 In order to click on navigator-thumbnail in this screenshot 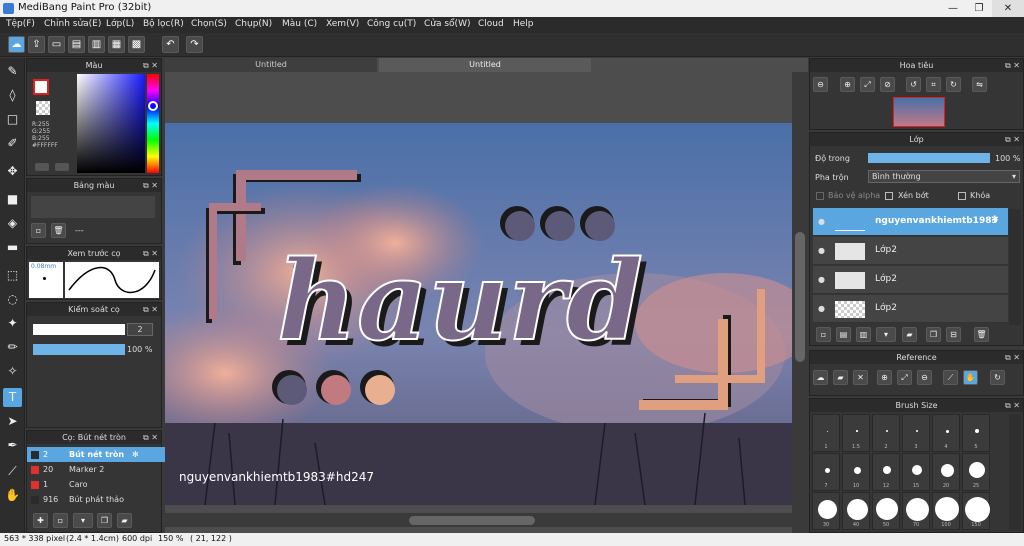, I will do `click(919, 112)`.